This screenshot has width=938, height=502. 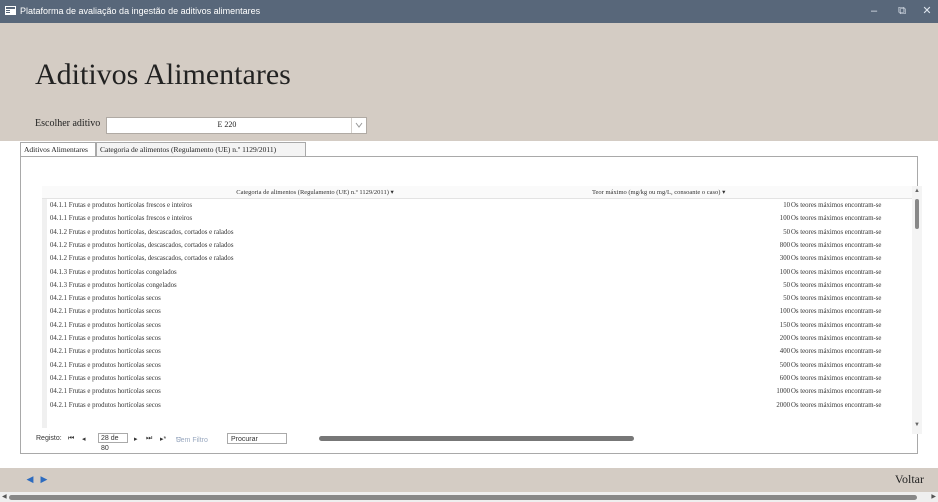 I want to click on cell-max-level: 1000, so click(x=690, y=391).